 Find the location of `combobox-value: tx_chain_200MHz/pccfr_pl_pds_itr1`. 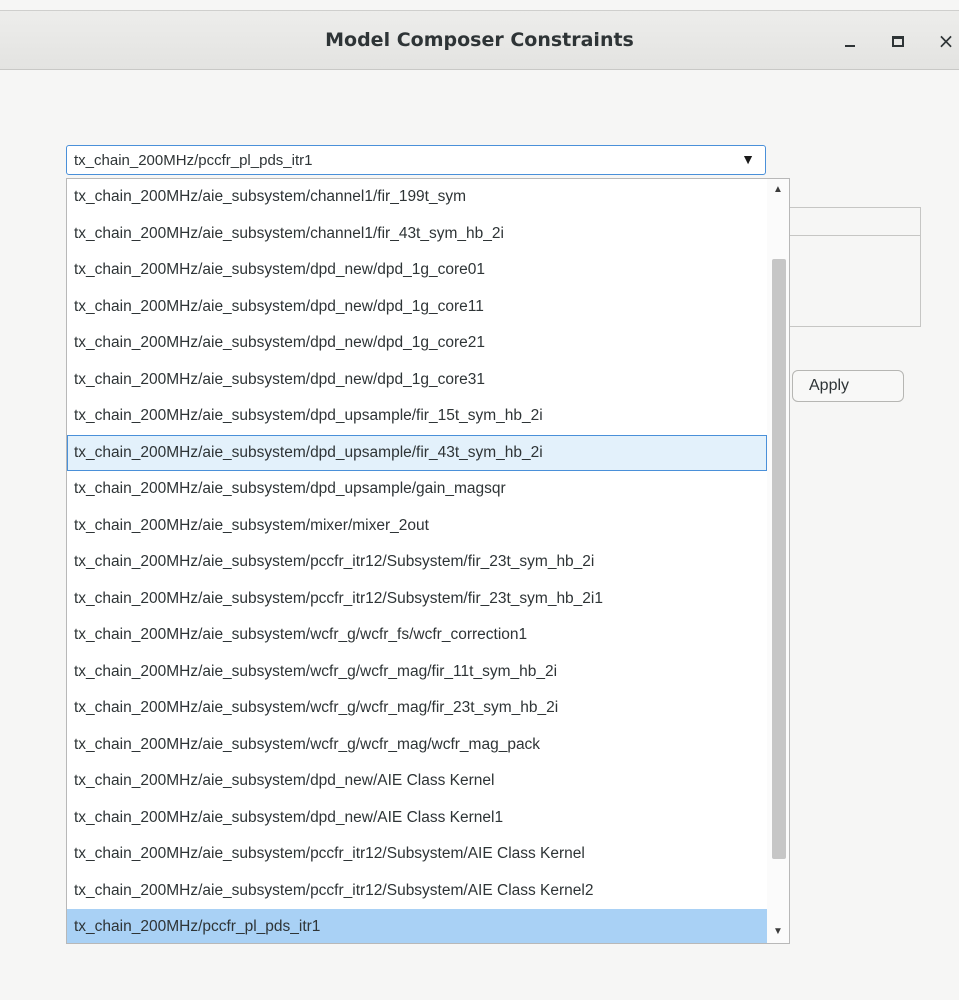

combobox-value: tx_chain_200MHz/pccfr_pl_pds_itr1 is located at coordinates (193, 160).